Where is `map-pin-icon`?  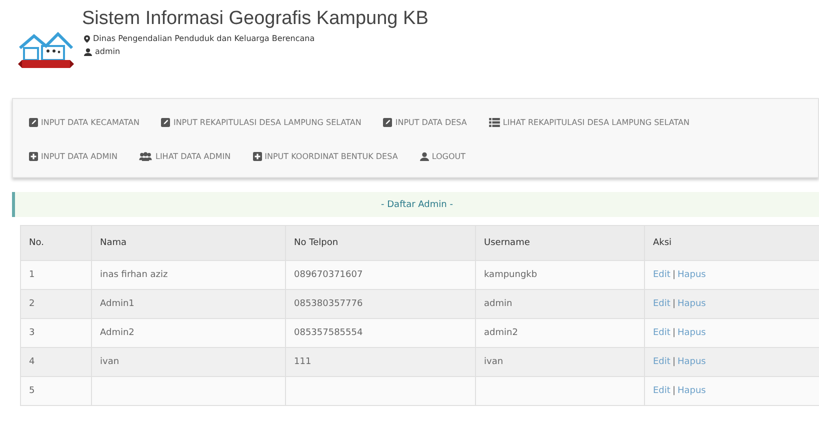
map-pin-icon is located at coordinates (87, 38).